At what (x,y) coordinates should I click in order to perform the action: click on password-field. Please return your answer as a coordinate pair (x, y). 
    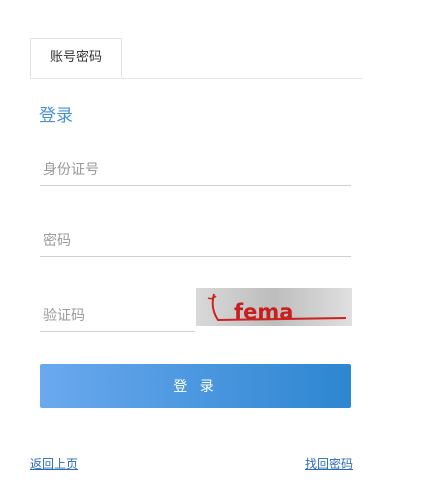
    Looking at the image, I should click on (198, 241).